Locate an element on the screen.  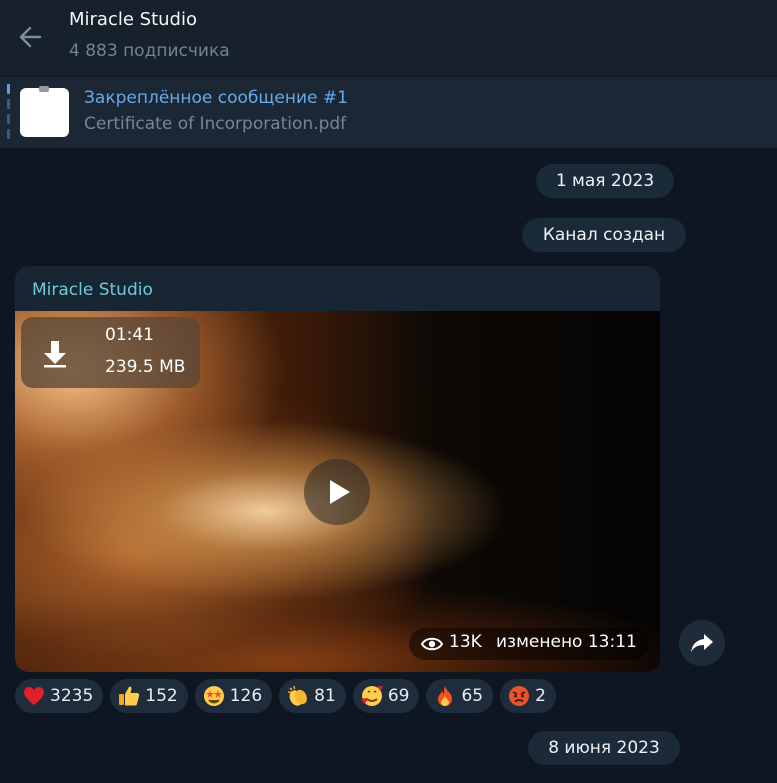
play-button is located at coordinates (337, 492).